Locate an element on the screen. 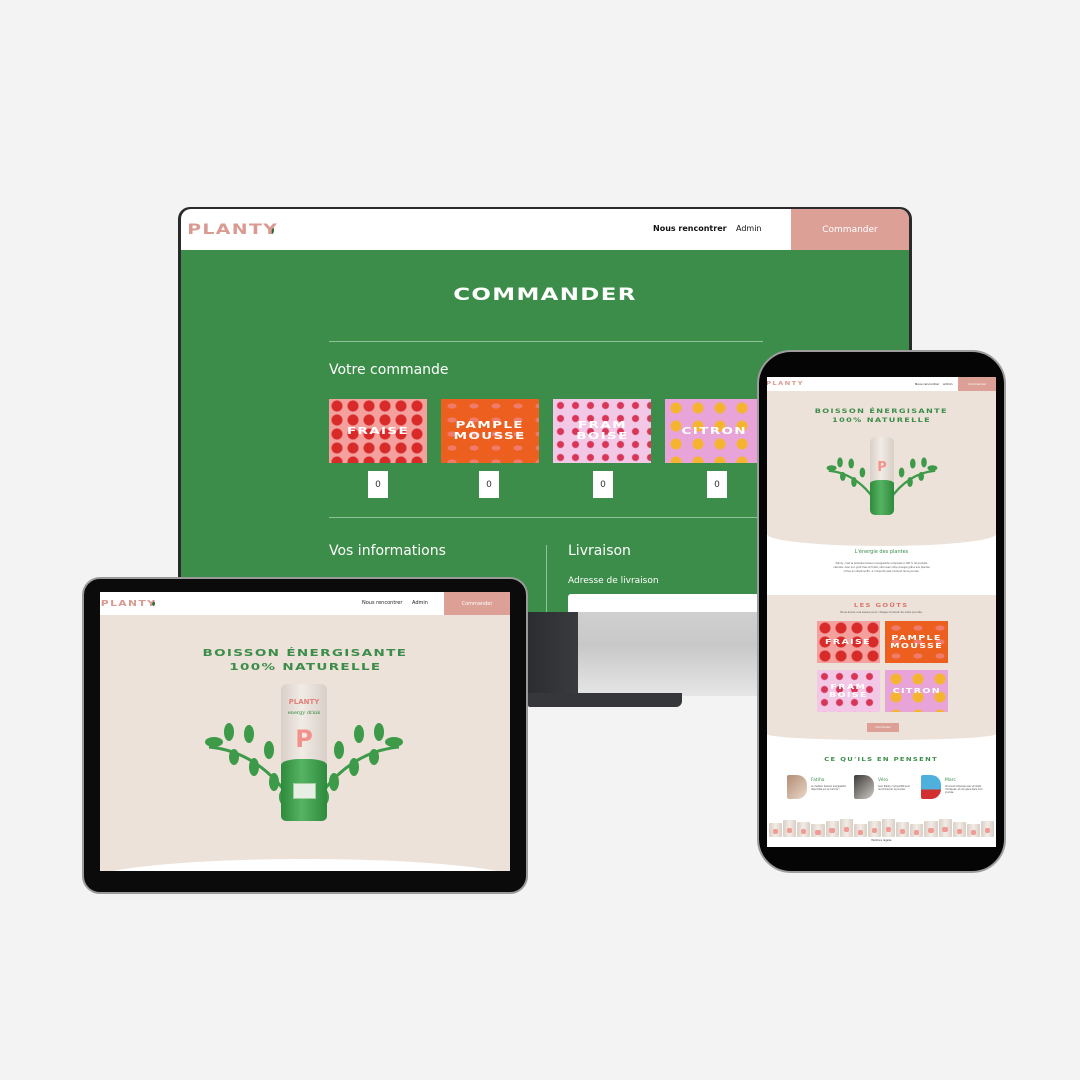 The width and height of the screenshot is (1080, 1080). footer-legal-link: Mentions légales is located at coordinates (881, 840).